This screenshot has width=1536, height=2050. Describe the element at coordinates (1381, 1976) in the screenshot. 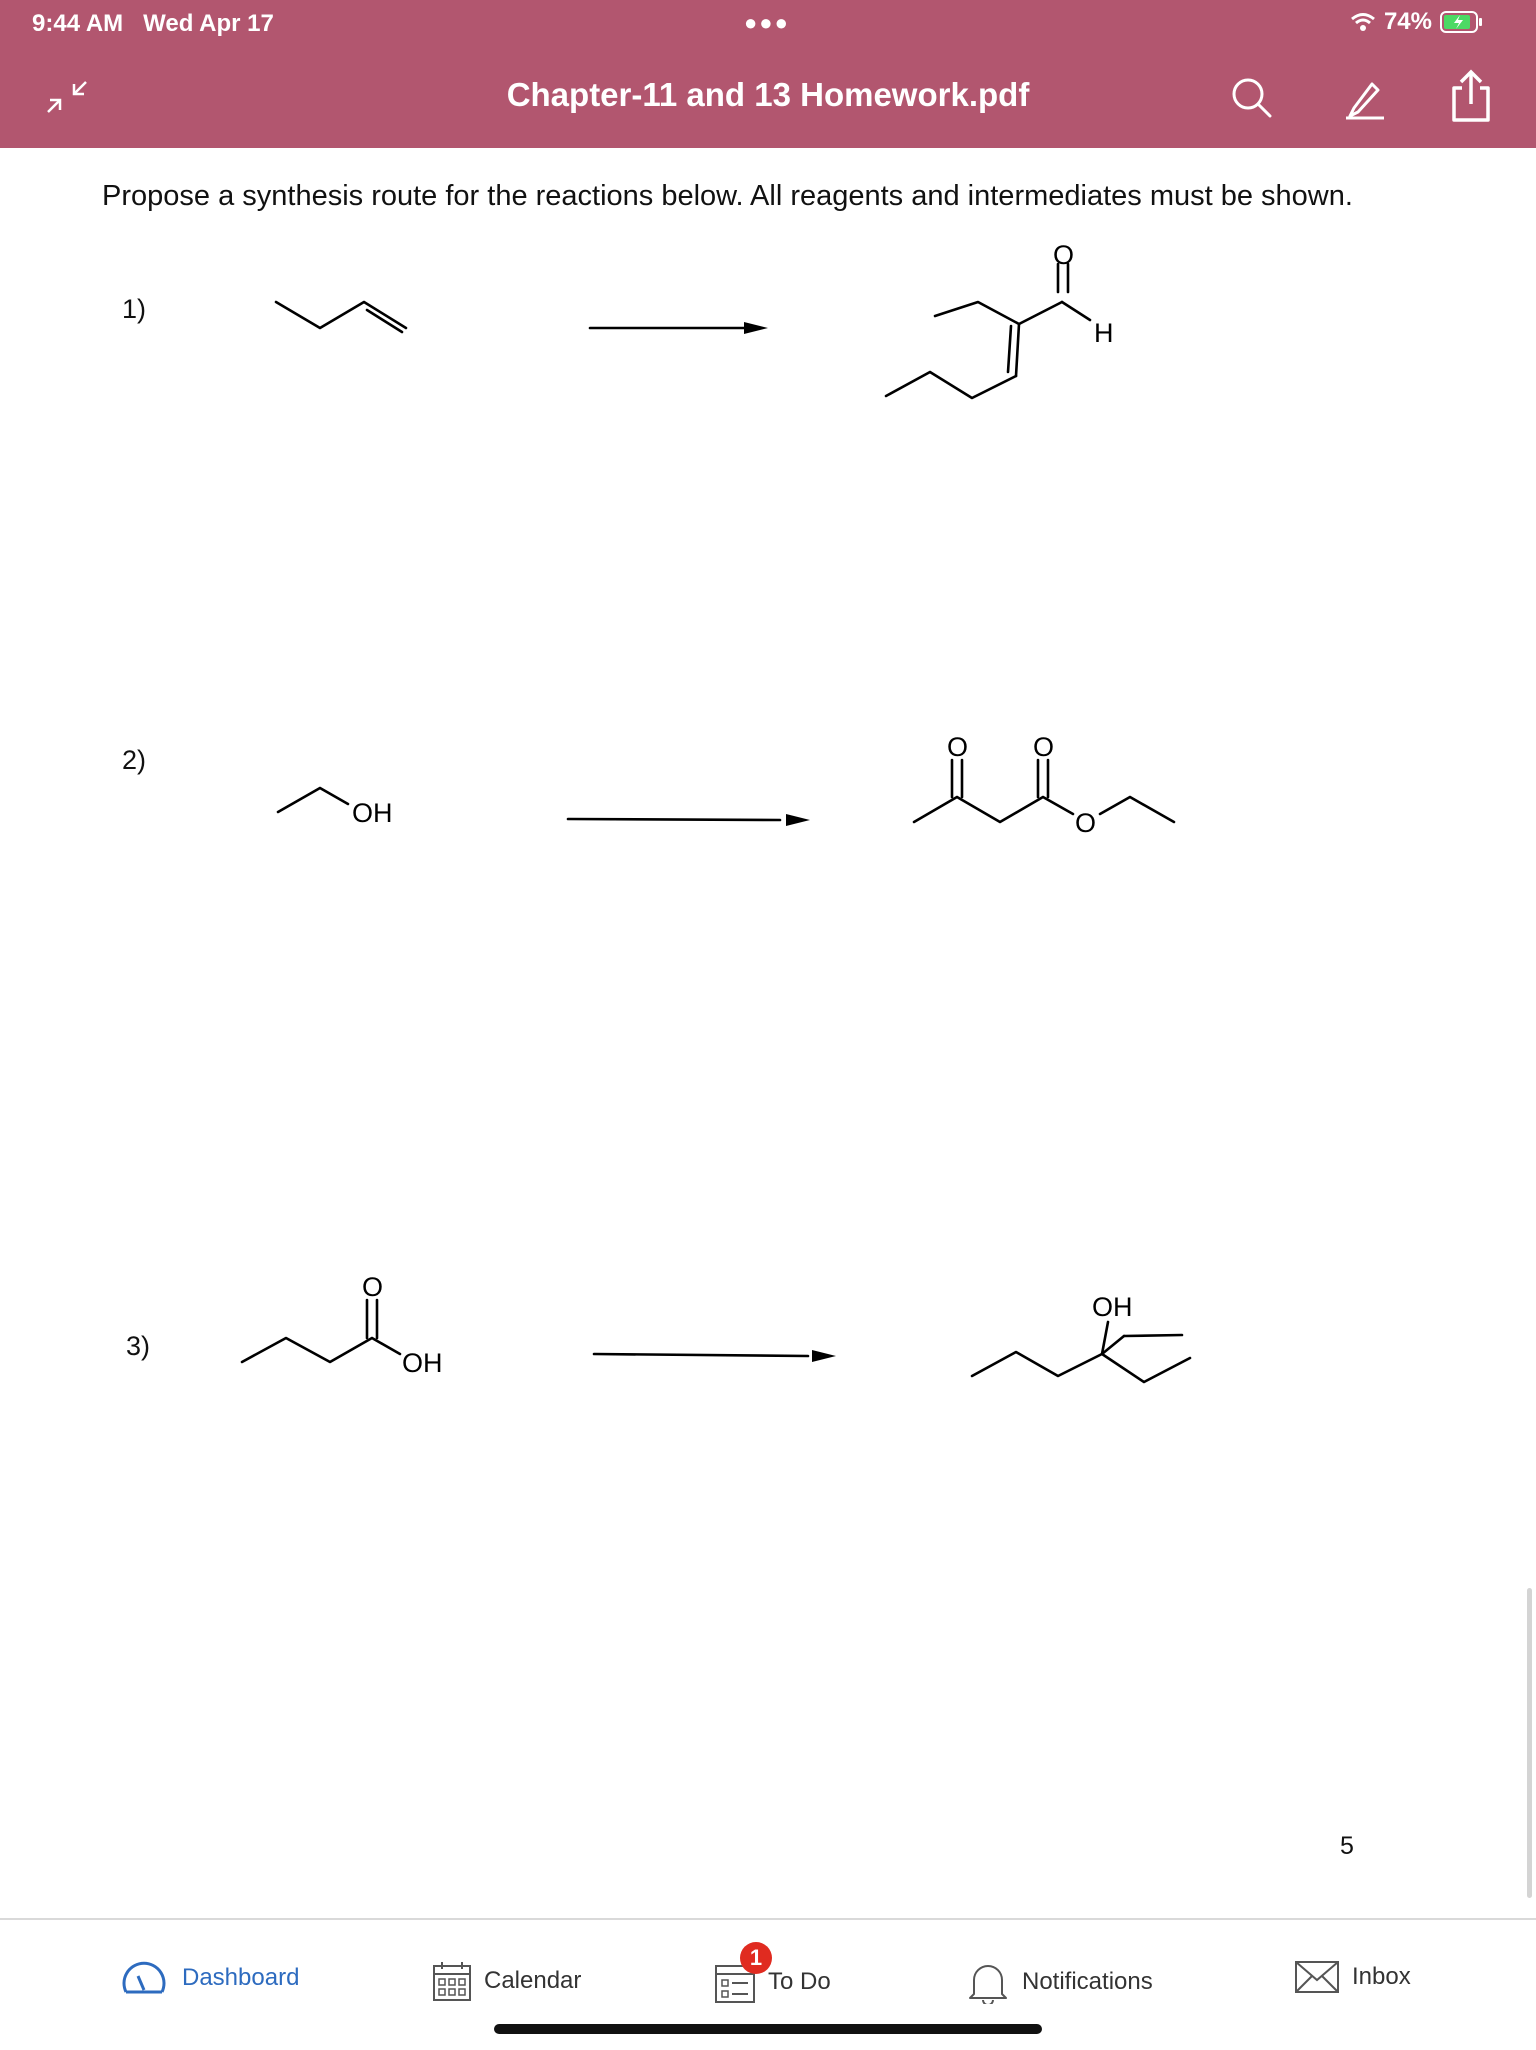

I see `tab-label: Inbox` at that location.